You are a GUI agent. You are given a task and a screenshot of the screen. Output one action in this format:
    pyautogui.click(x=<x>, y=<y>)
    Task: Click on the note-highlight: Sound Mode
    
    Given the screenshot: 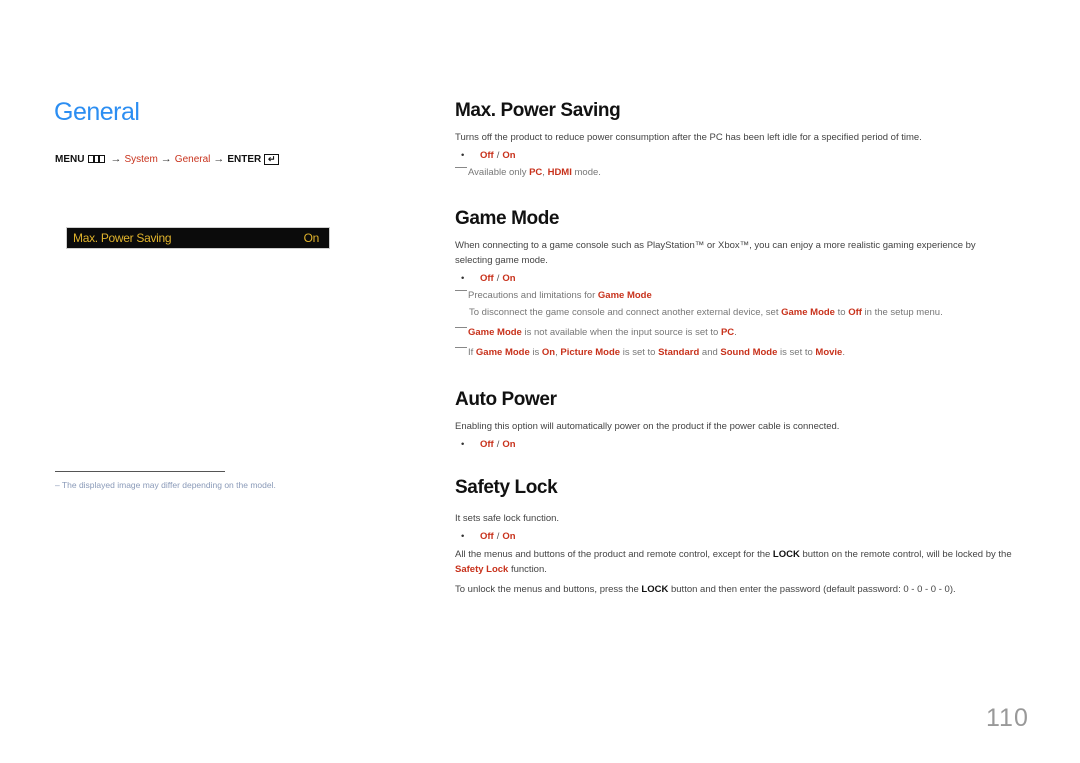 What is the action you would take?
    pyautogui.click(x=749, y=352)
    